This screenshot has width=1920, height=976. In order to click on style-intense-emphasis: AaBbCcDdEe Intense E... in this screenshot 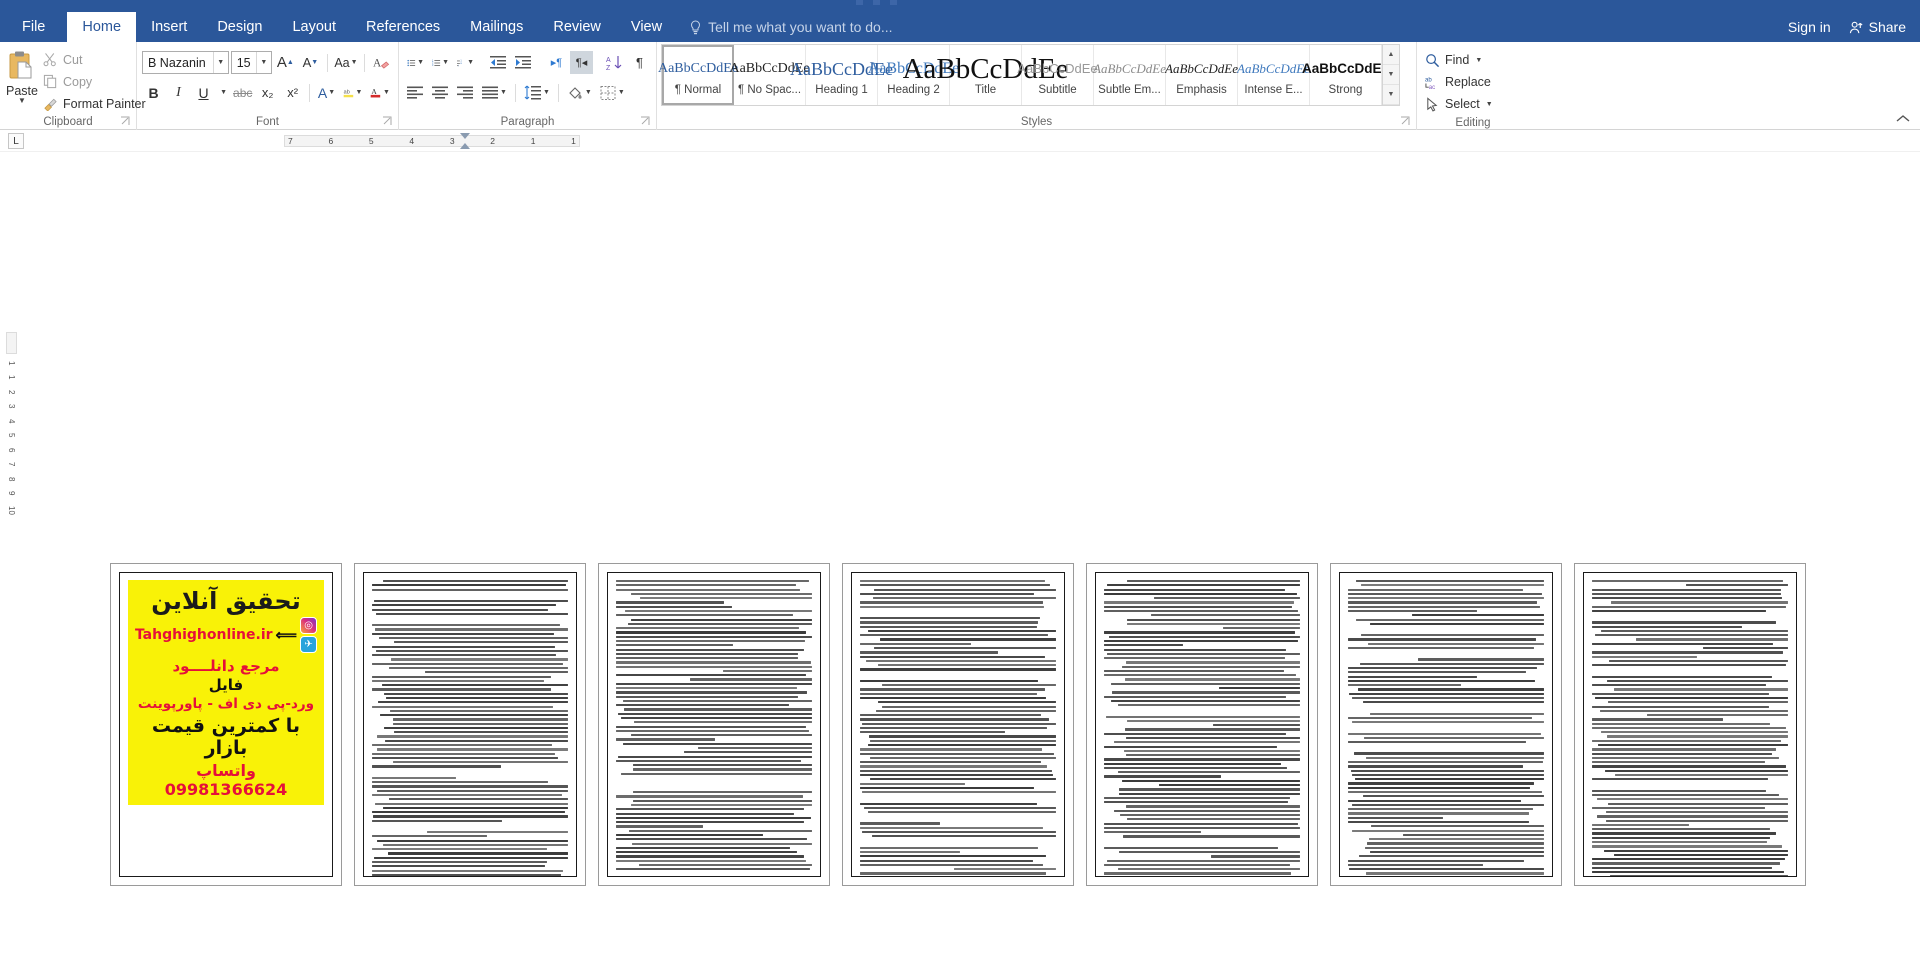, I will do `click(1273, 75)`.